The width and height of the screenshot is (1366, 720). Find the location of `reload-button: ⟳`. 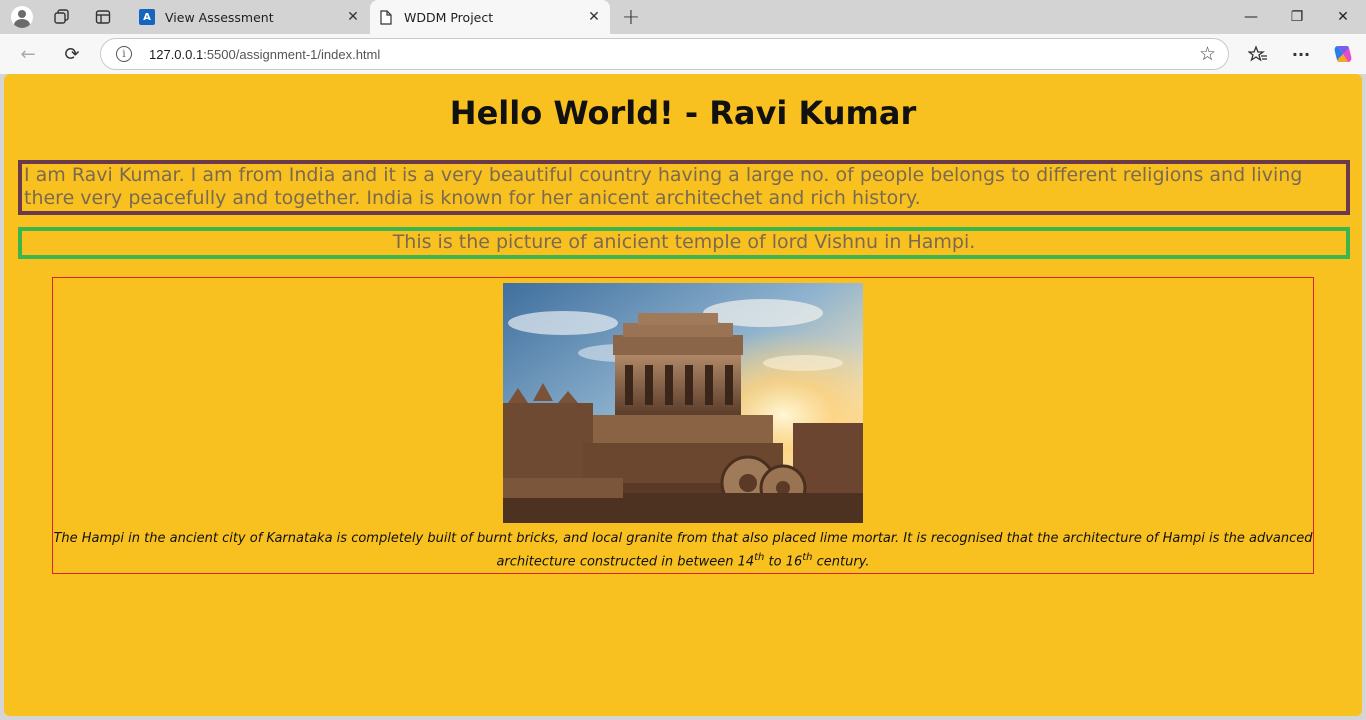

reload-button: ⟳ is located at coordinates (72, 54).